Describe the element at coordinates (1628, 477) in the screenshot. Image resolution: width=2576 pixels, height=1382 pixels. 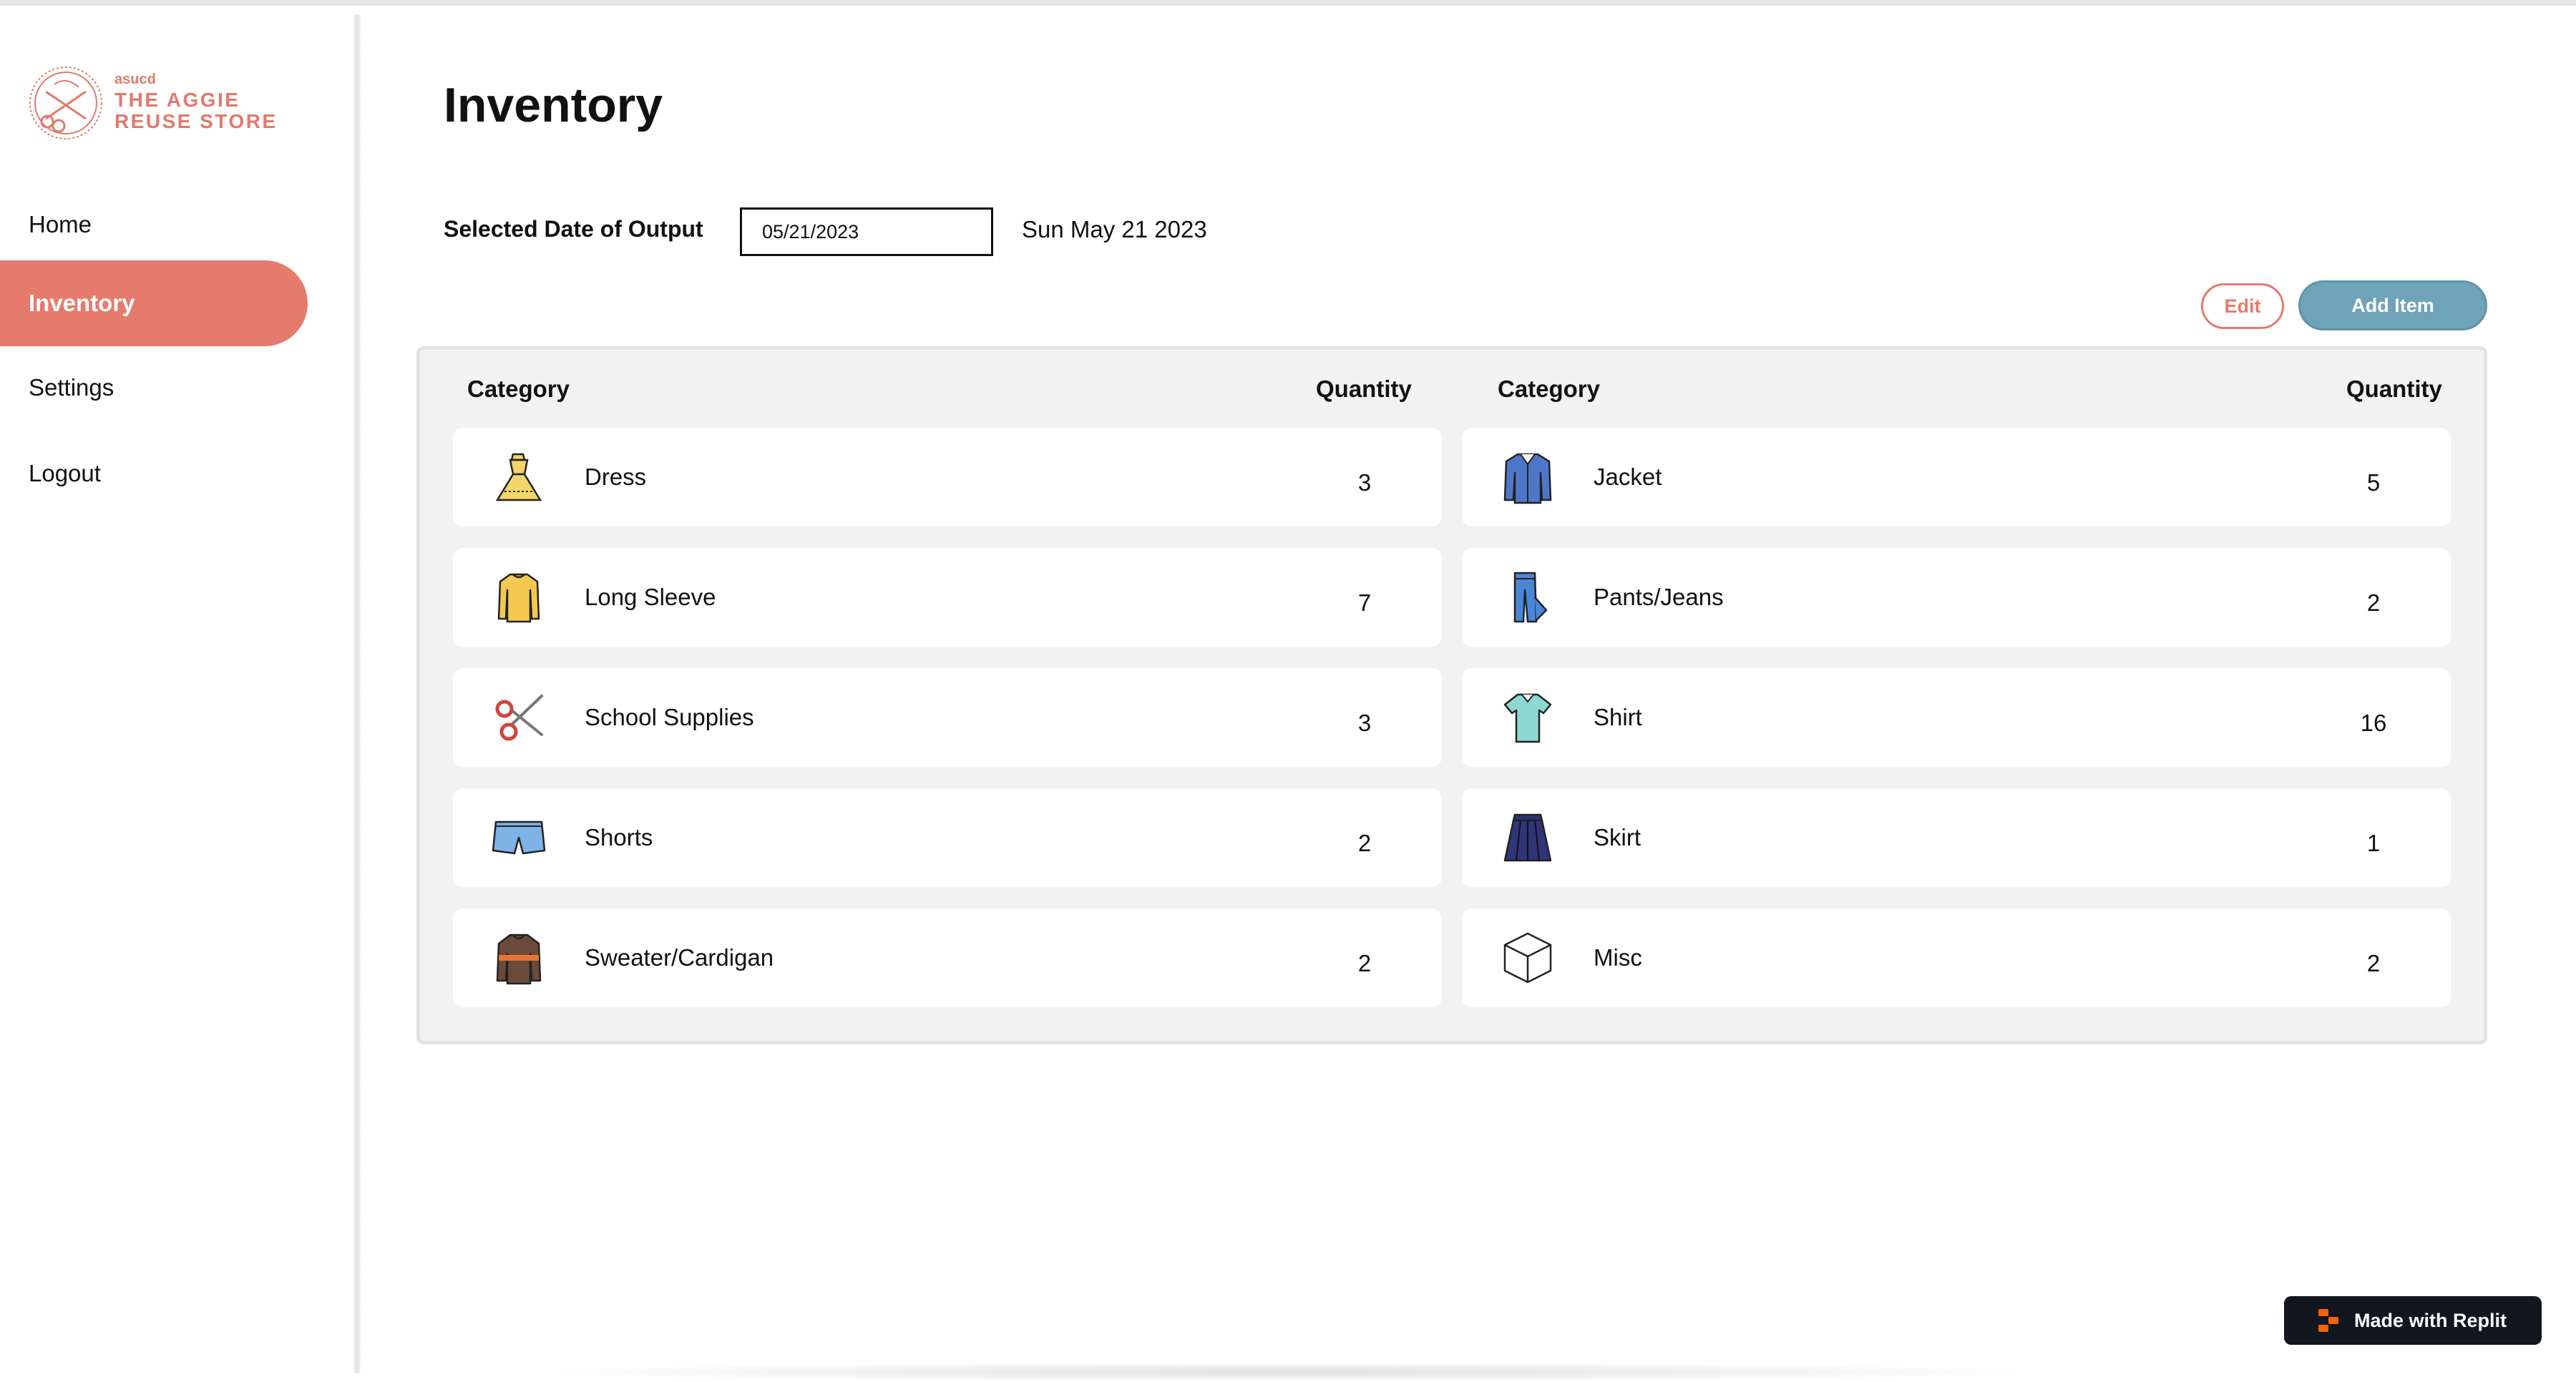
I see `category-name: Jacket` at that location.